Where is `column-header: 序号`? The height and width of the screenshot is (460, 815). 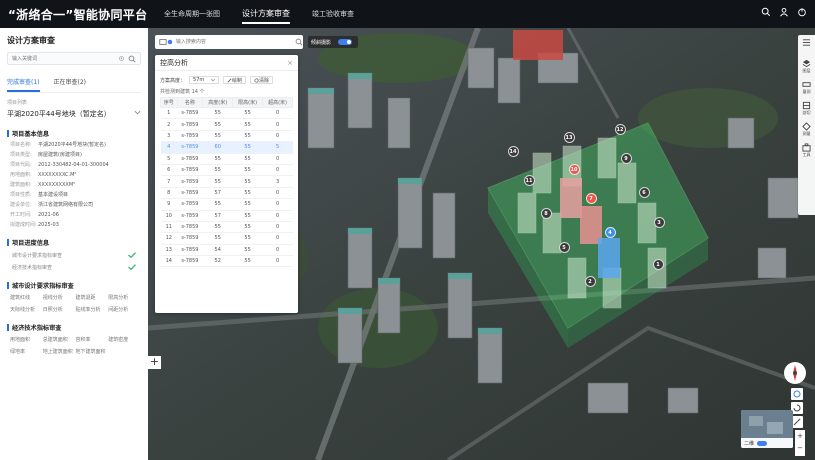
column-header: 序号 is located at coordinates (169, 102).